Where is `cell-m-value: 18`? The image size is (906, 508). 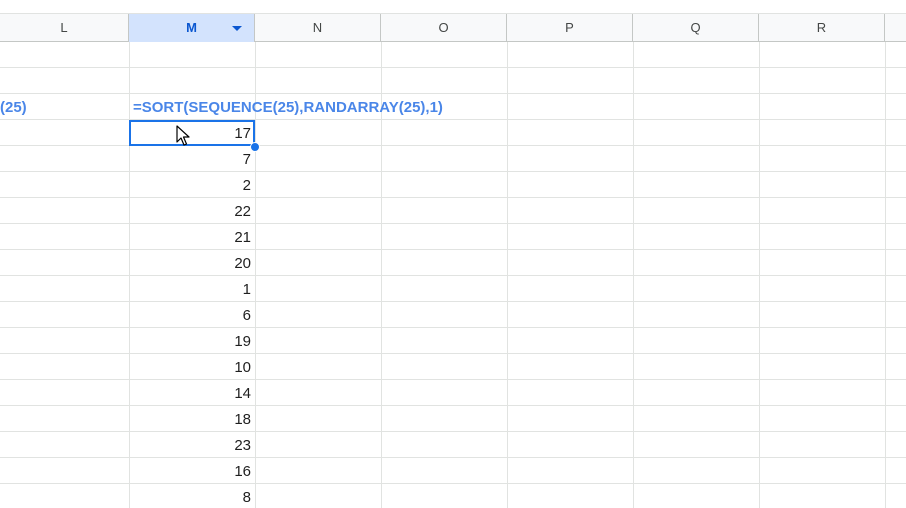
cell-m-value: 18 is located at coordinates (191, 420).